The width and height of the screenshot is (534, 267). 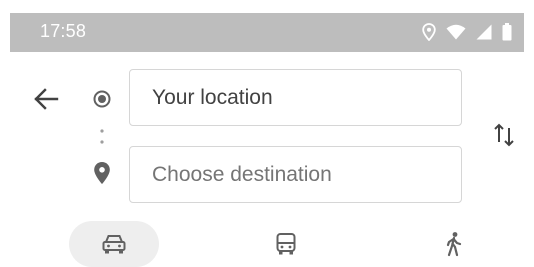 I want to click on status-icons, so click(x=467, y=32).